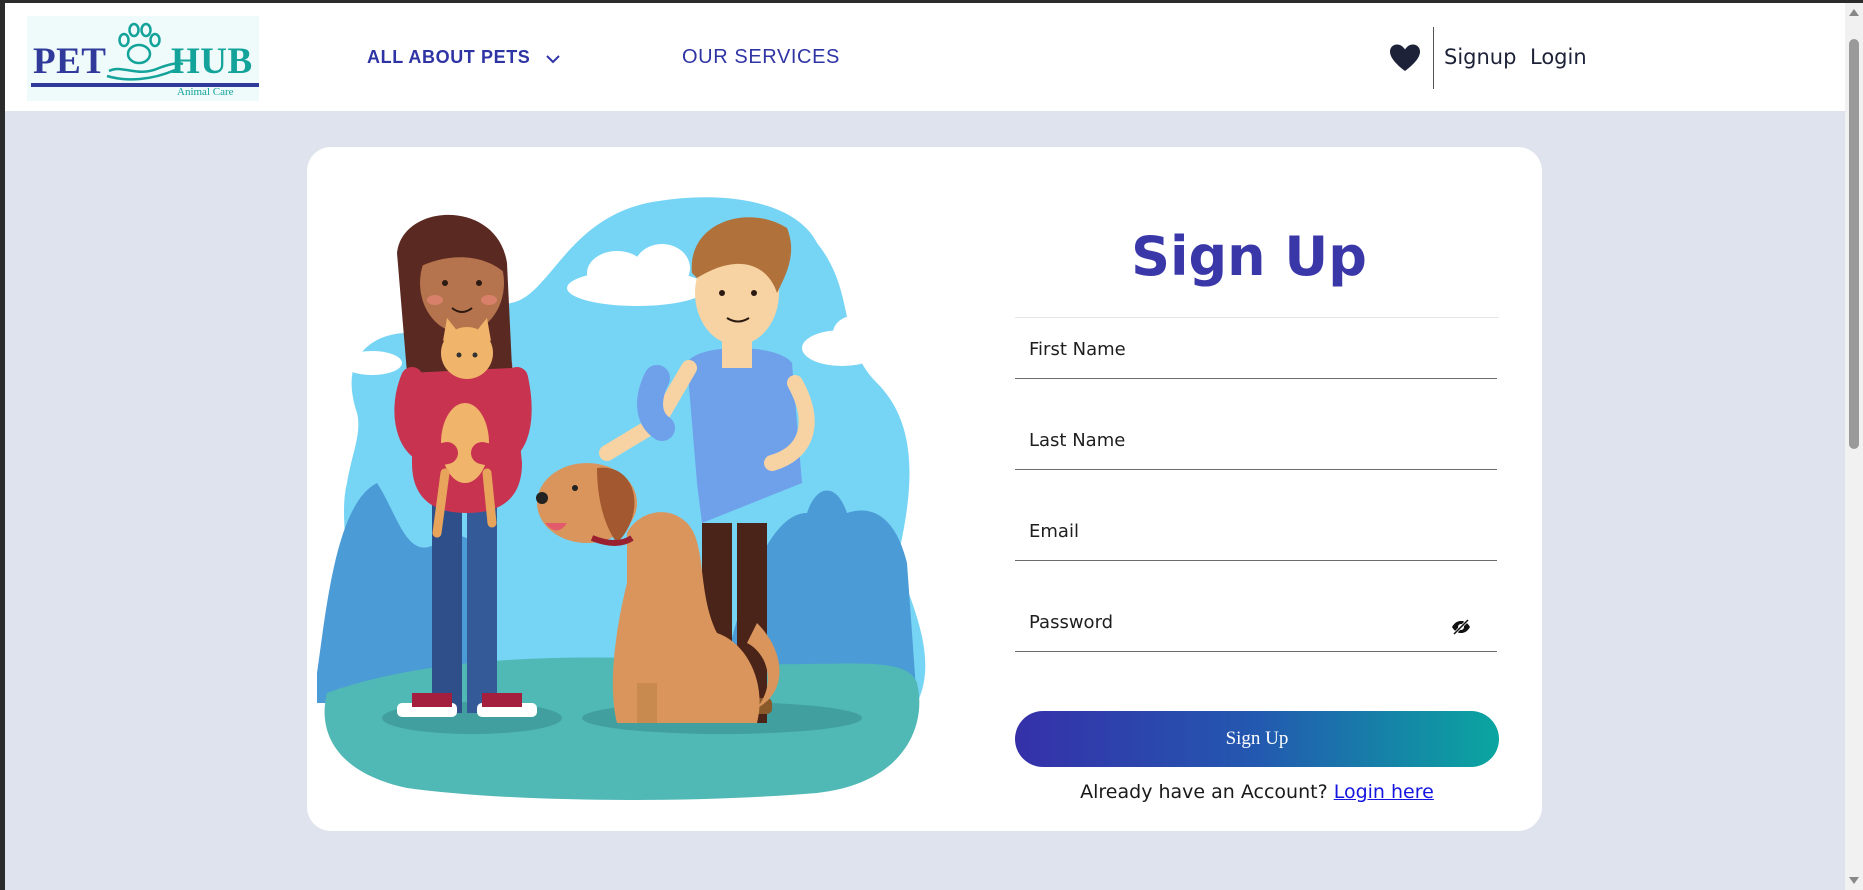  What do you see at coordinates (1256, 532) in the screenshot?
I see `email-field` at bounding box center [1256, 532].